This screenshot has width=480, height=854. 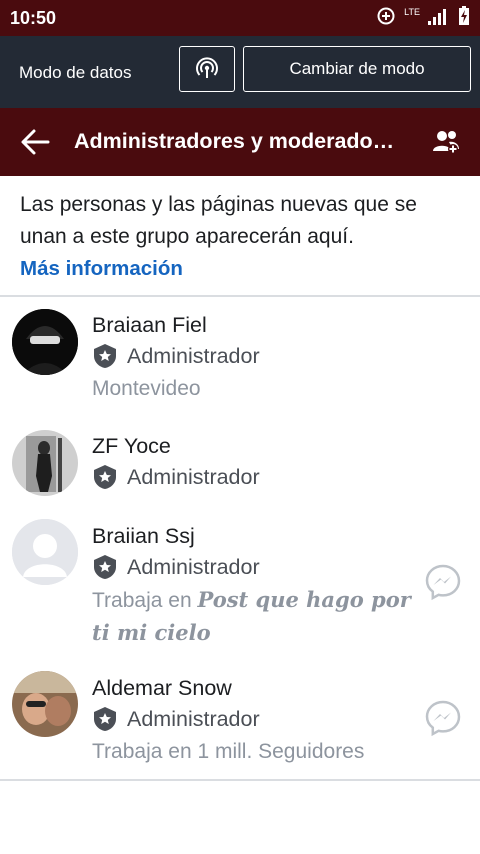 What do you see at coordinates (143, 536) in the screenshot?
I see `member-name: Braiian Ssj` at bounding box center [143, 536].